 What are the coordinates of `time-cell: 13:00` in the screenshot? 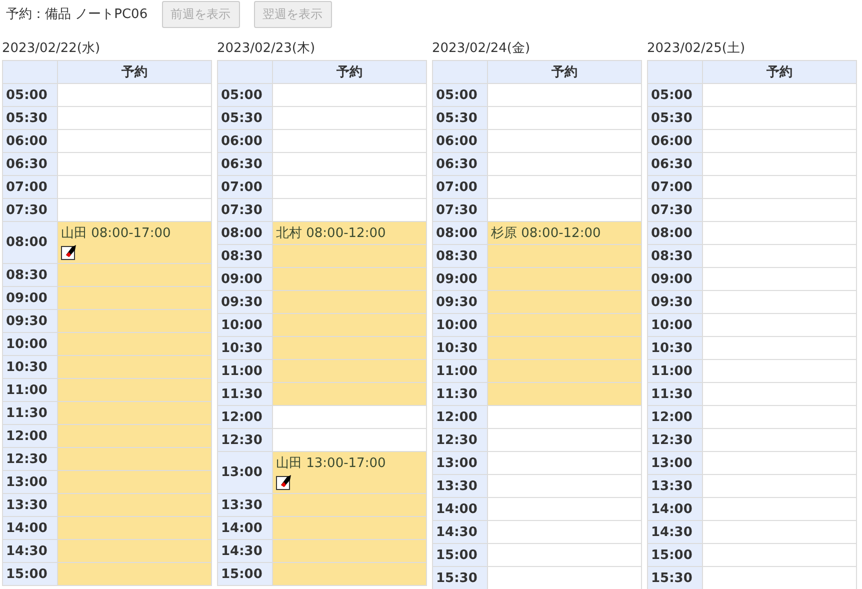 It's located at (245, 473).